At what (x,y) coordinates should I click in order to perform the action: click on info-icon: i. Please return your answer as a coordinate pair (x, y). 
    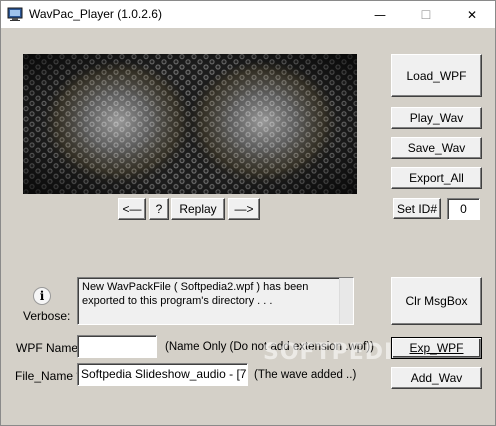
    Looking at the image, I should click on (42, 296).